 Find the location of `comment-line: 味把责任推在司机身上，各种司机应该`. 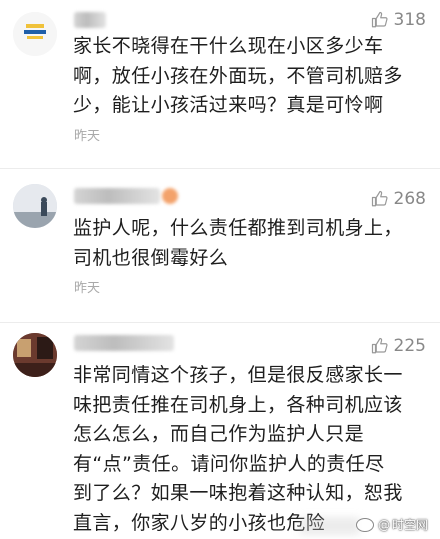

comment-line: 味把责任推在司机身上，各种司机应该 is located at coordinates (238, 404).